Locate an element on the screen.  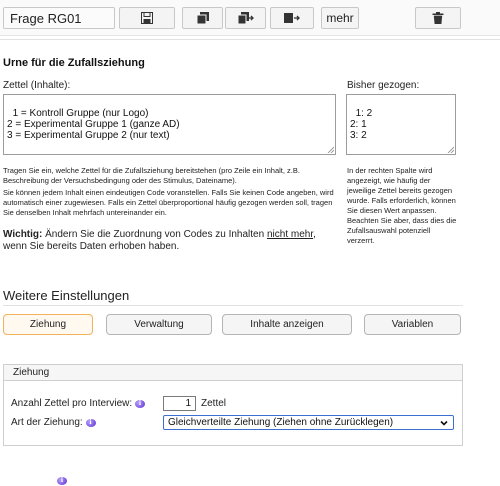
chevron-down-icon is located at coordinates (444, 423).